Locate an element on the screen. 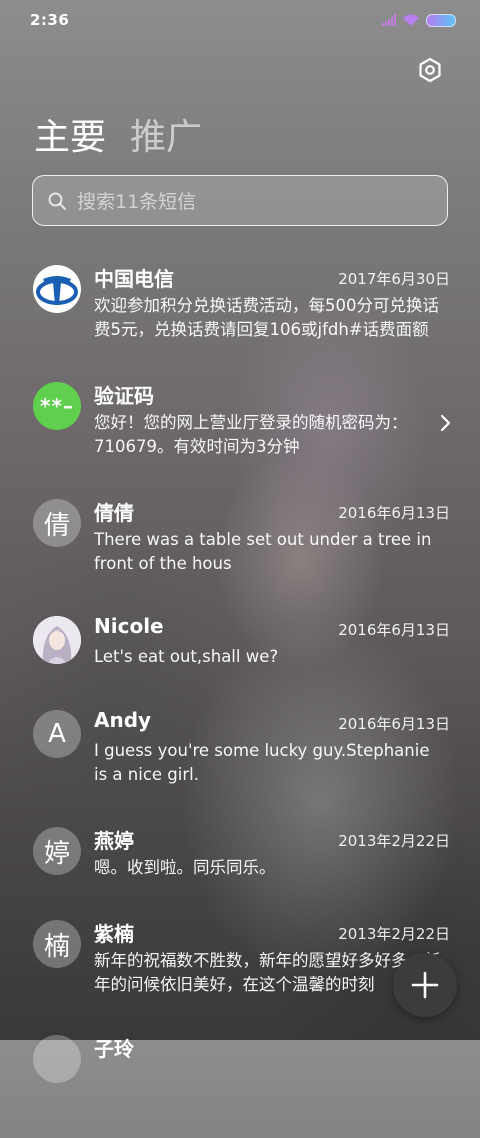  search-placeholder: 搜索11条短信 is located at coordinates (137, 202).